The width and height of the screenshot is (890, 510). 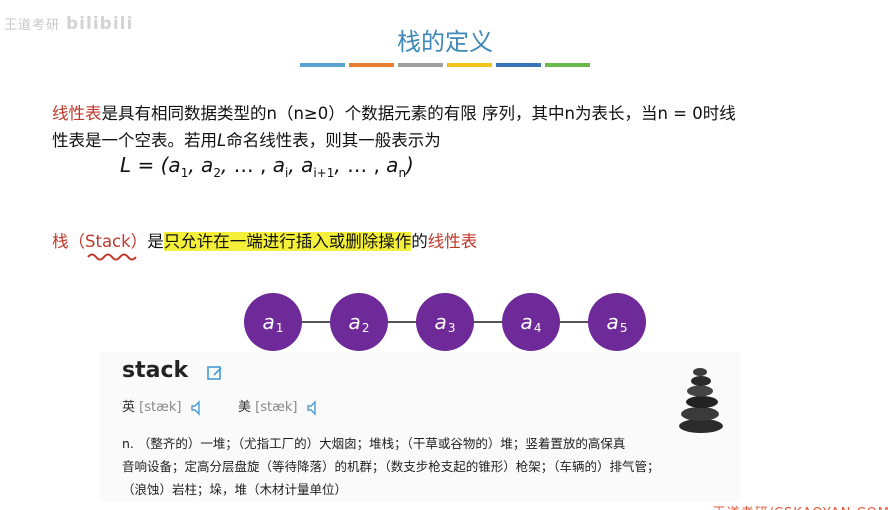 I want to click on edit-icon, so click(x=215, y=373).